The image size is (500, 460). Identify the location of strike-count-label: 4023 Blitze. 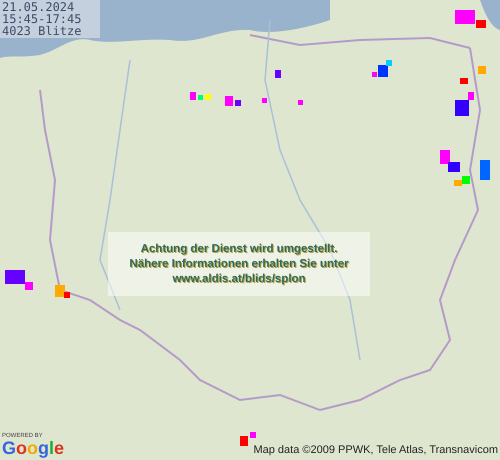
(42, 31).